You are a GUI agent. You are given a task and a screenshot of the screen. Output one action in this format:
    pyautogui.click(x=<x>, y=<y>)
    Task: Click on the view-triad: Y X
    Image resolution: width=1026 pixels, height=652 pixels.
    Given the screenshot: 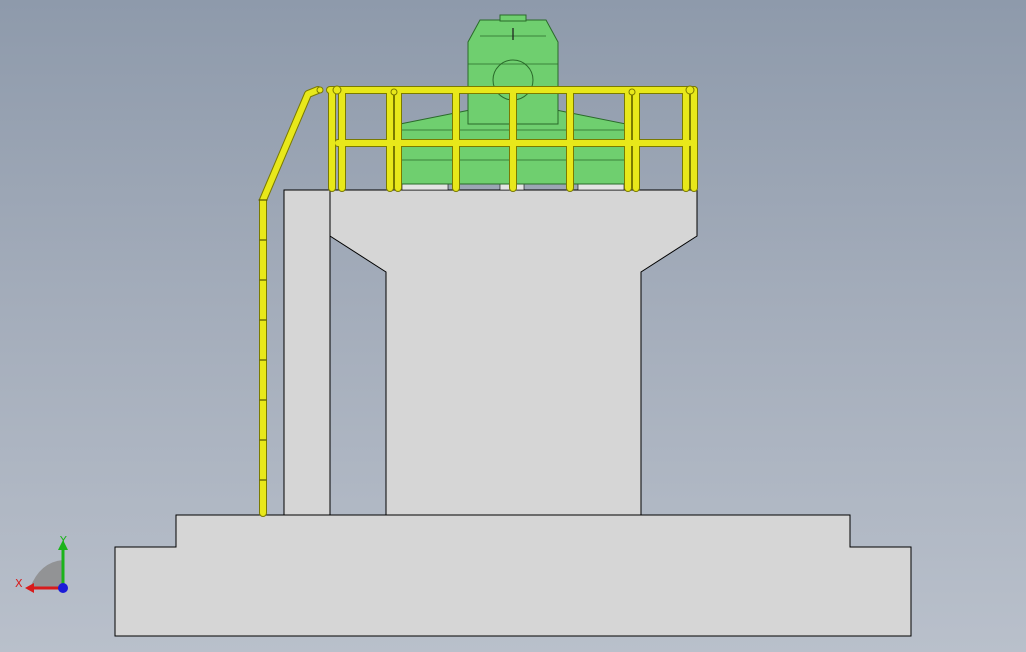 What is the action you would take?
    pyautogui.click(x=41, y=563)
    